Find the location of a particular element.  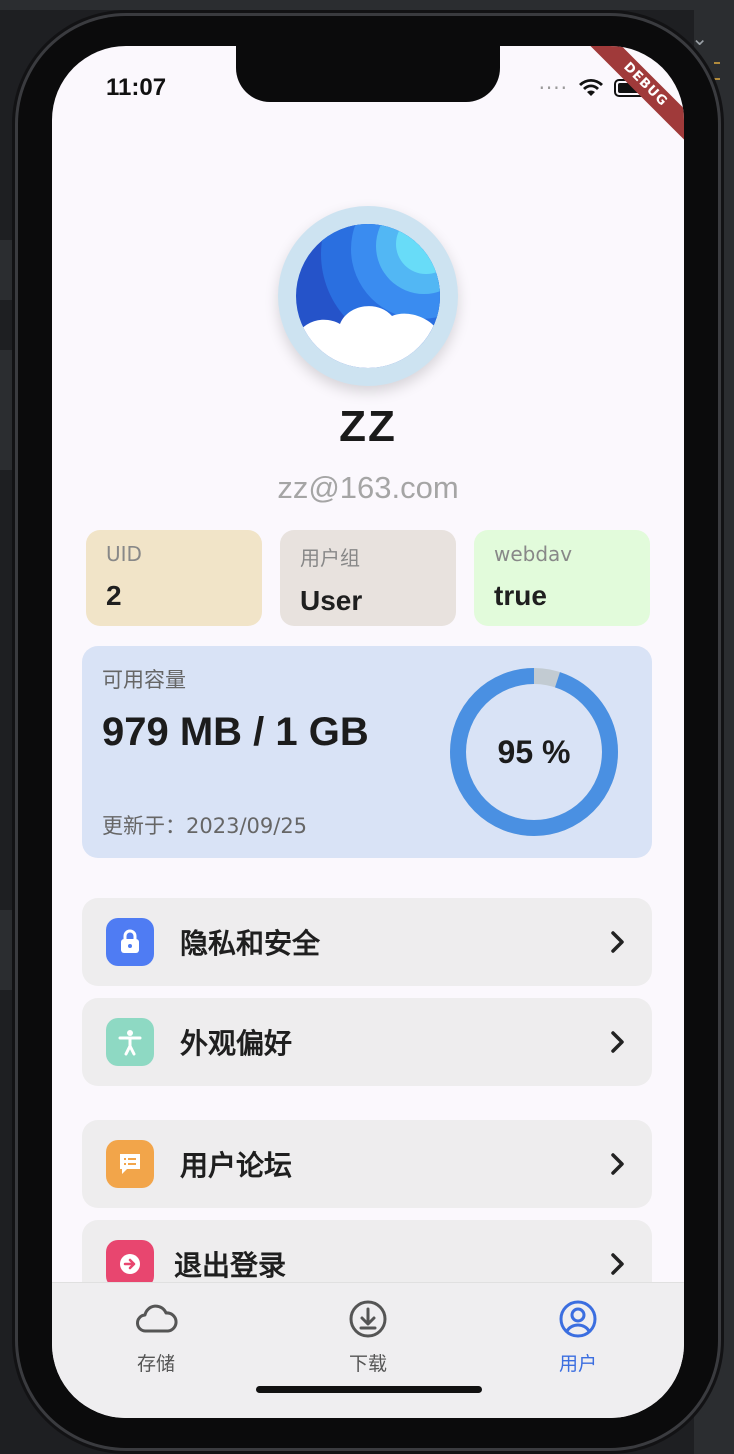

logout-icon is located at coordinates (130, 1264).